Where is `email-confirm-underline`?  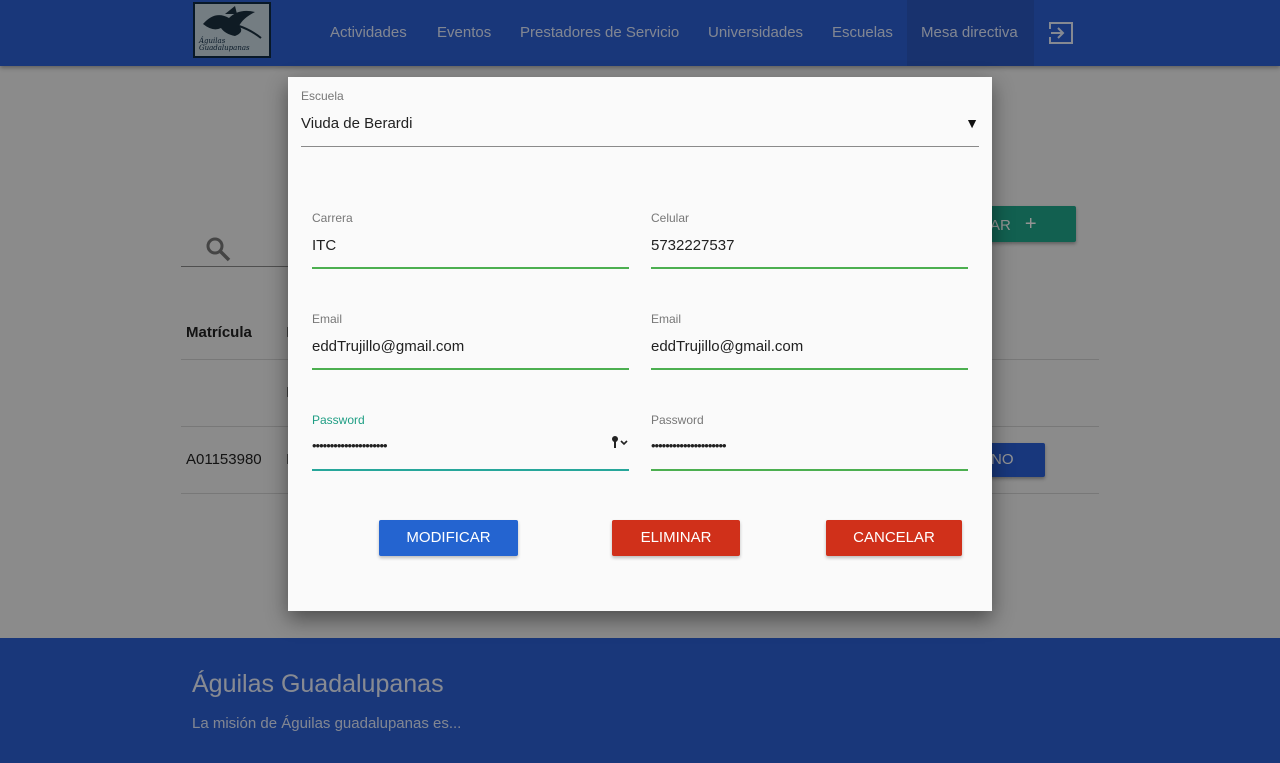
email-confirm-underline is located at coordinates (809, 369).